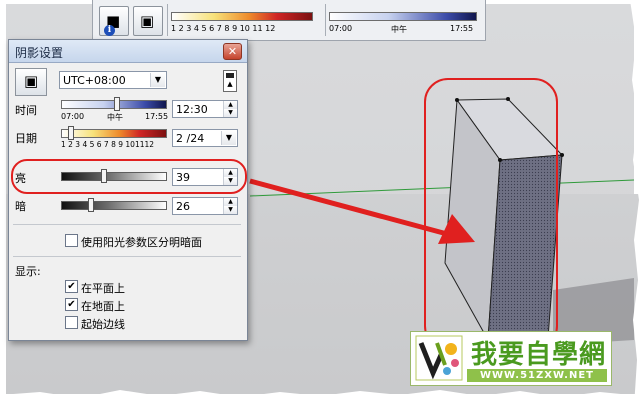 The image size is (641, 407). I want to click on on-faces-checkbox: ✔, so click(71, 286).